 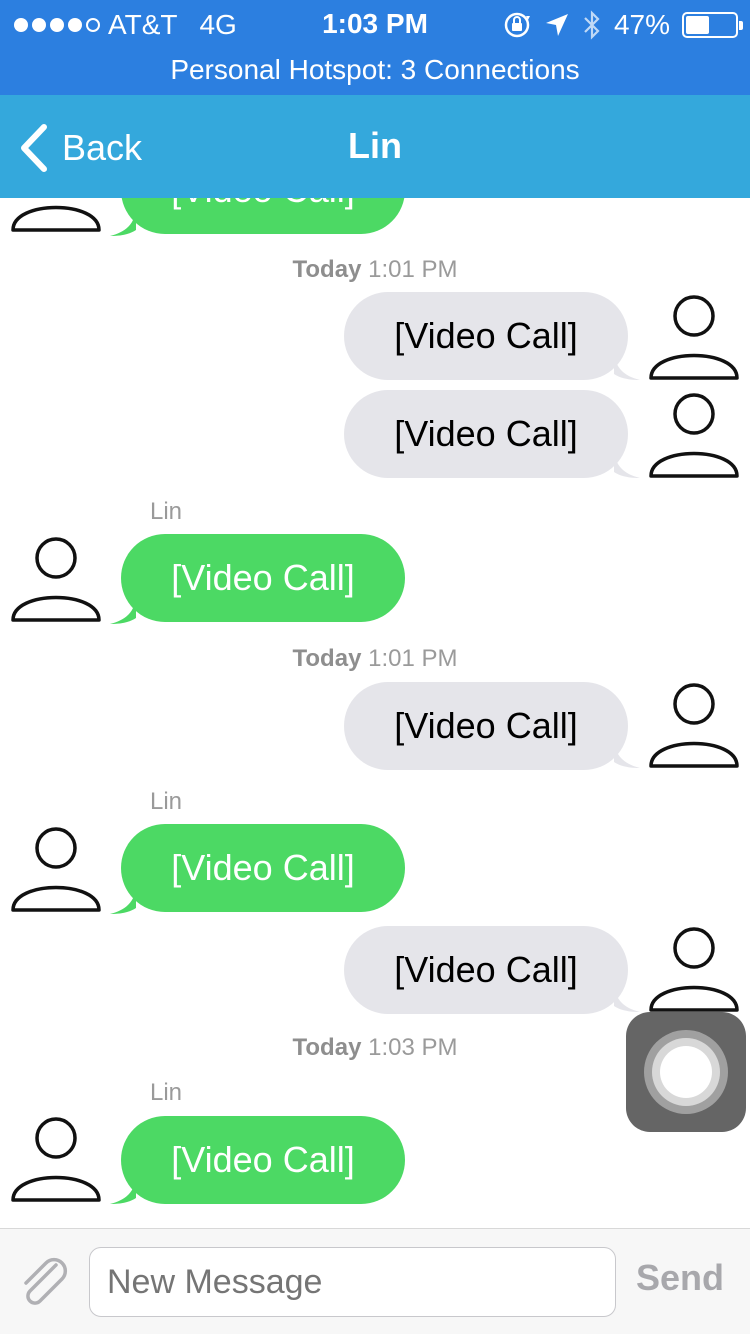 I want to click on conversation-title: Lin, so click(x=375, y=145).